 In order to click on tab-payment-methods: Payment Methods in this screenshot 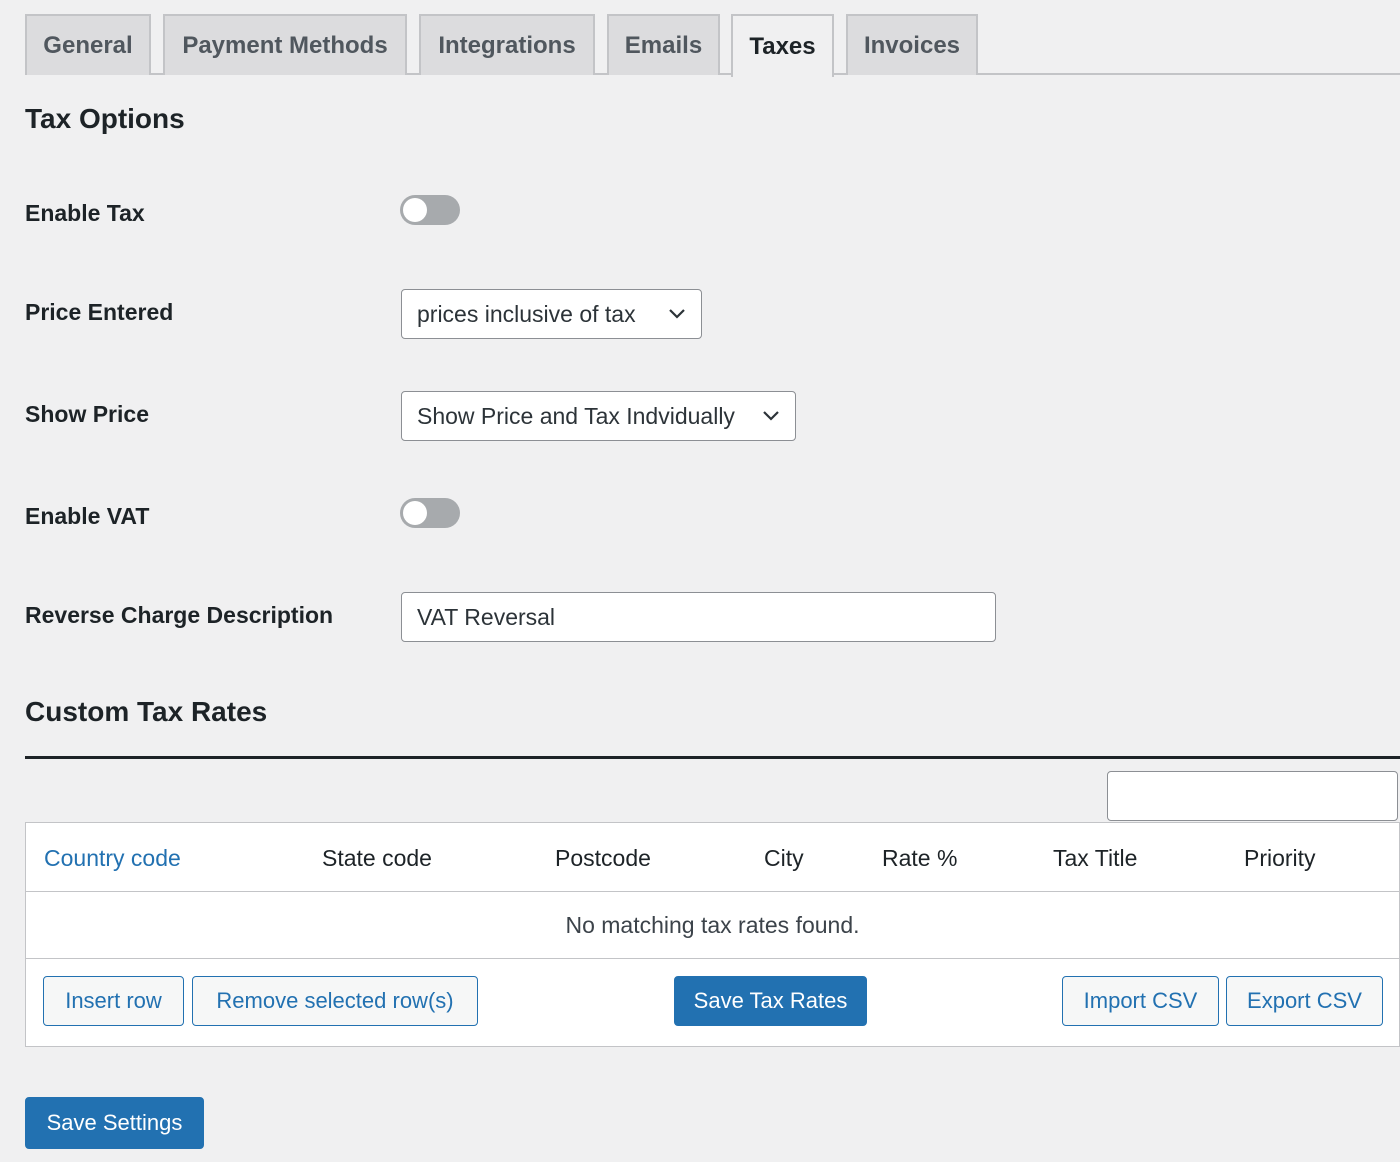, I will do `click(285, 44)`.